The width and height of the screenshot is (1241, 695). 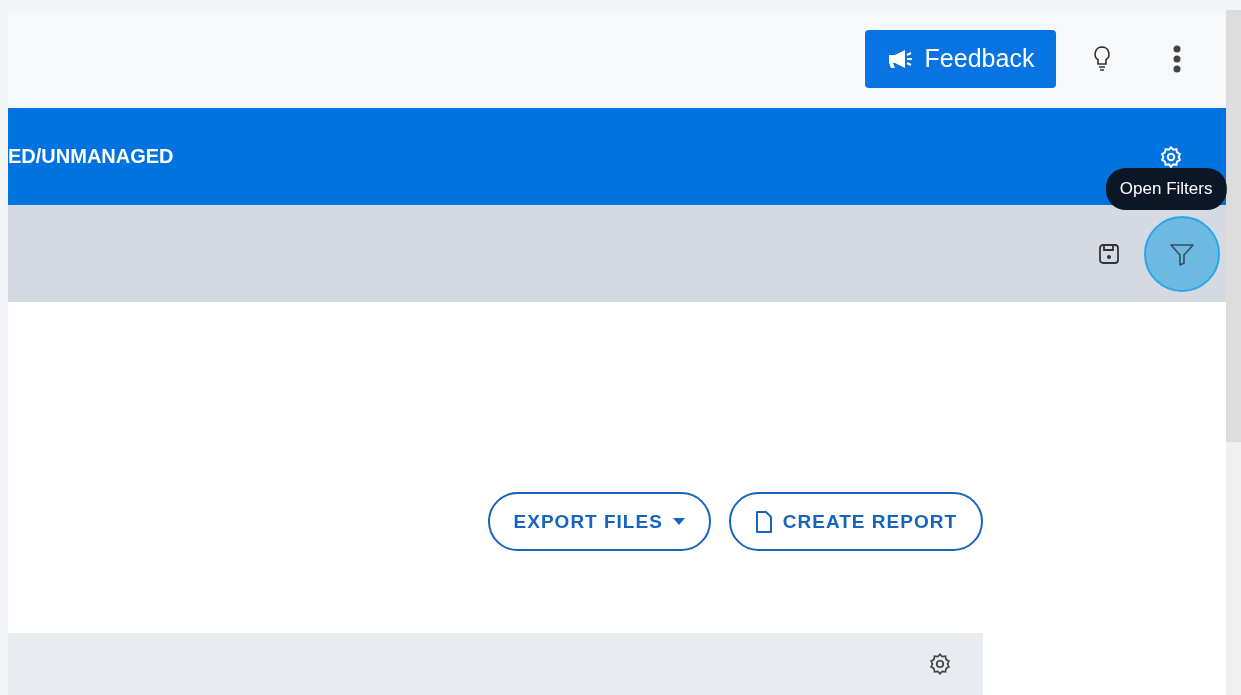 What do you see at coordinates (1177, 58) in the screenshot?
I see `more-options-icon` at bounding box center [1177, 58].